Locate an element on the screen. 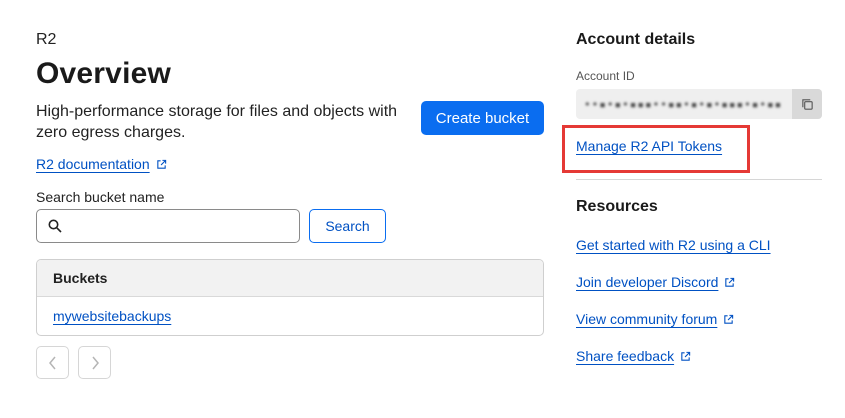  discord-link: Join developer Discord is located at coordinates (673, 282).